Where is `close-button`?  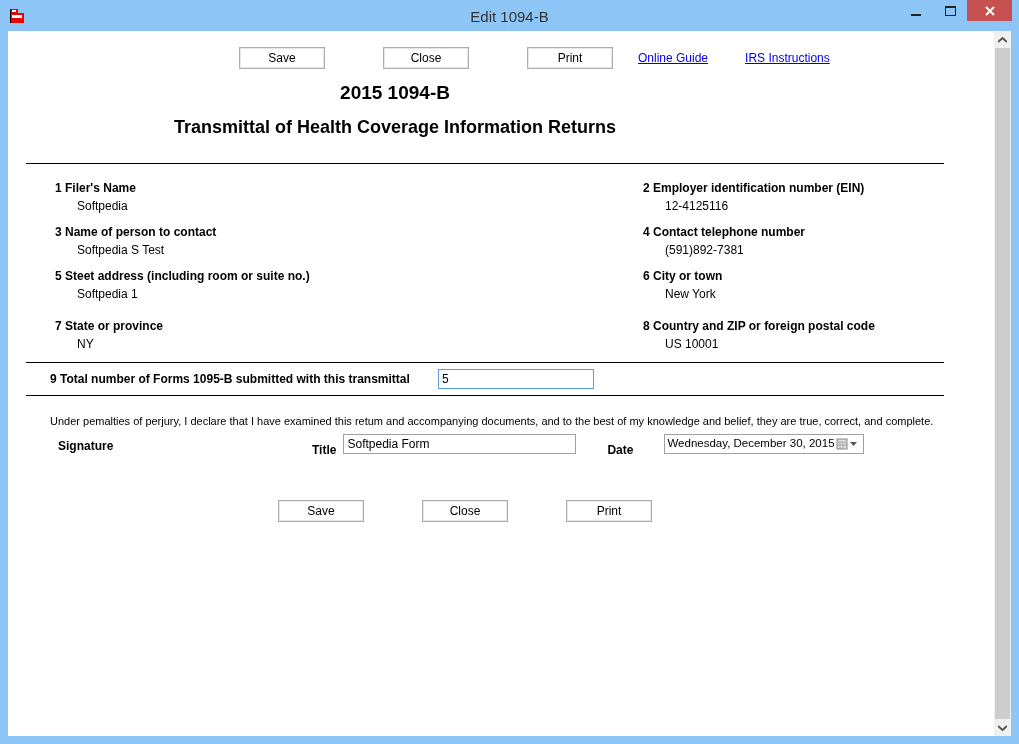
close-button is located at coordinates (989, 10).